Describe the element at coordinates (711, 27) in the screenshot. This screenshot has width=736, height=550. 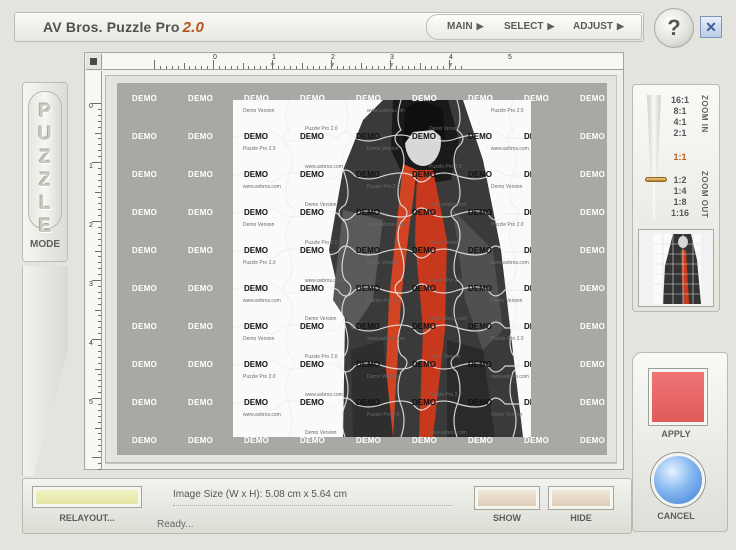
I see `close-button: ✕` at that location.